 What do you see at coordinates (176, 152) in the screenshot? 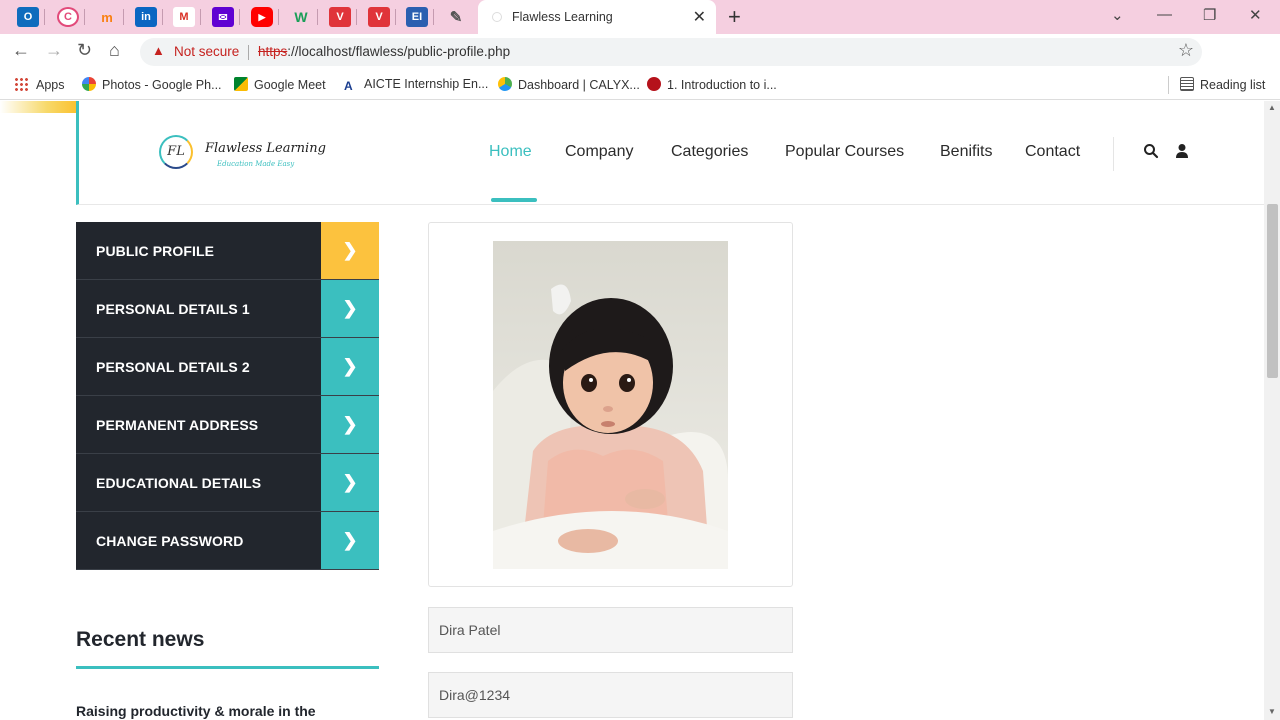
I see `logo-mark: FL` at bounding box center [176, 152].